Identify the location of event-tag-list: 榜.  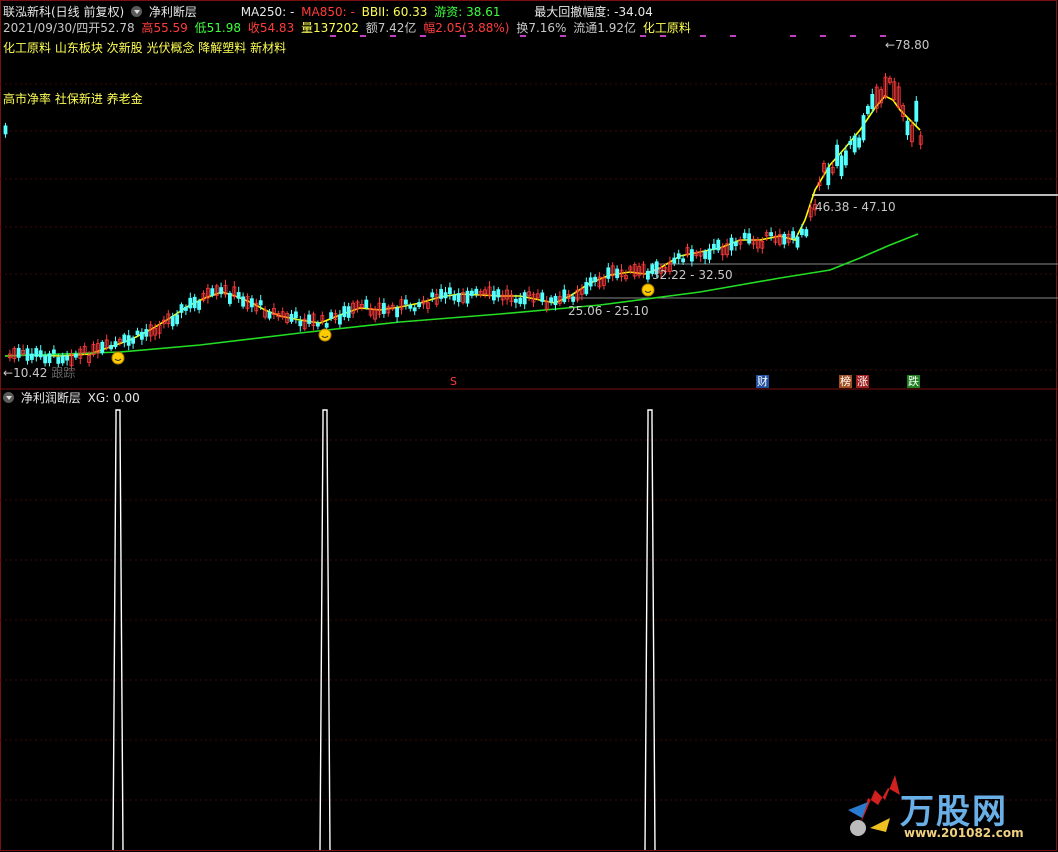
(845, 381).